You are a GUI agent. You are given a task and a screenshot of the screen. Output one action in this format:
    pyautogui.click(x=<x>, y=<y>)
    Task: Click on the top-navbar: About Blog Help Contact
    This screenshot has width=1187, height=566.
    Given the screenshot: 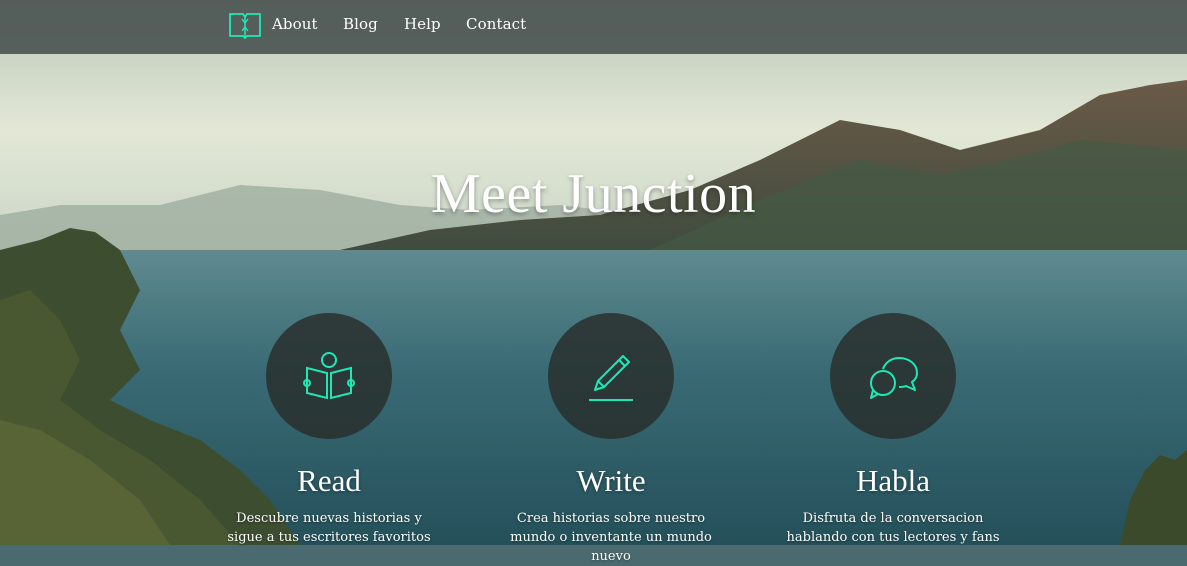 What is the action you would take?
    pyautogui.click(x=593, y=27)
    